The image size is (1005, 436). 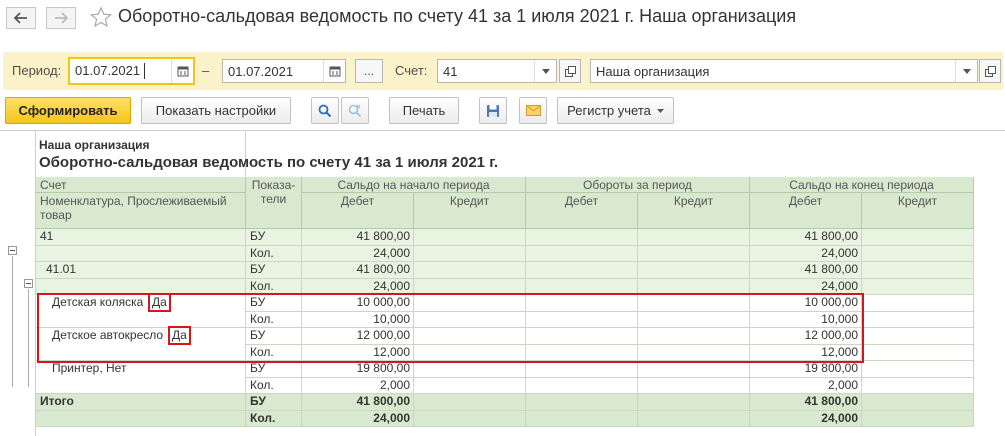 What do you see at coordinates (450, 328) in the screenshot?
I see `highlight-box` at bounding box center [450, 328].